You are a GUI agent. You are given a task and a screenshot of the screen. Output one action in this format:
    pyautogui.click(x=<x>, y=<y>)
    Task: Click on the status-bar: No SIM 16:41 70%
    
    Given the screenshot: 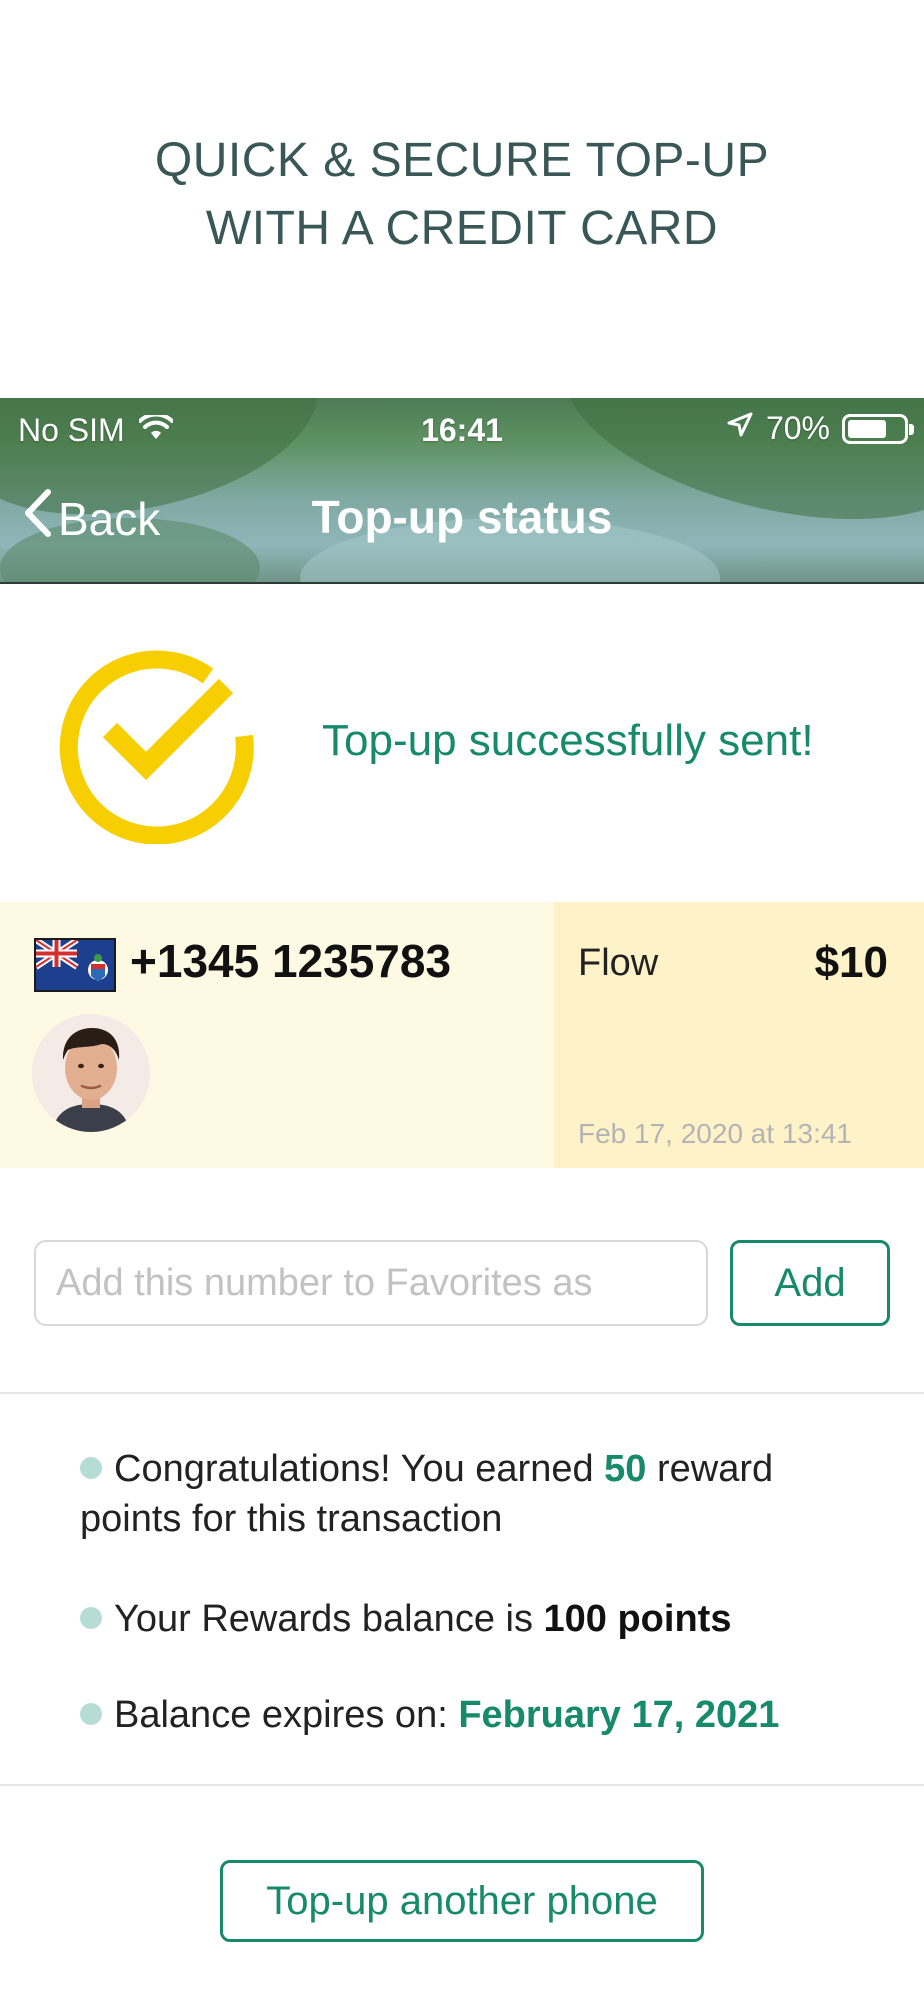 What is the action you would take?
    pyautogui.click(x=462, y=429)
    